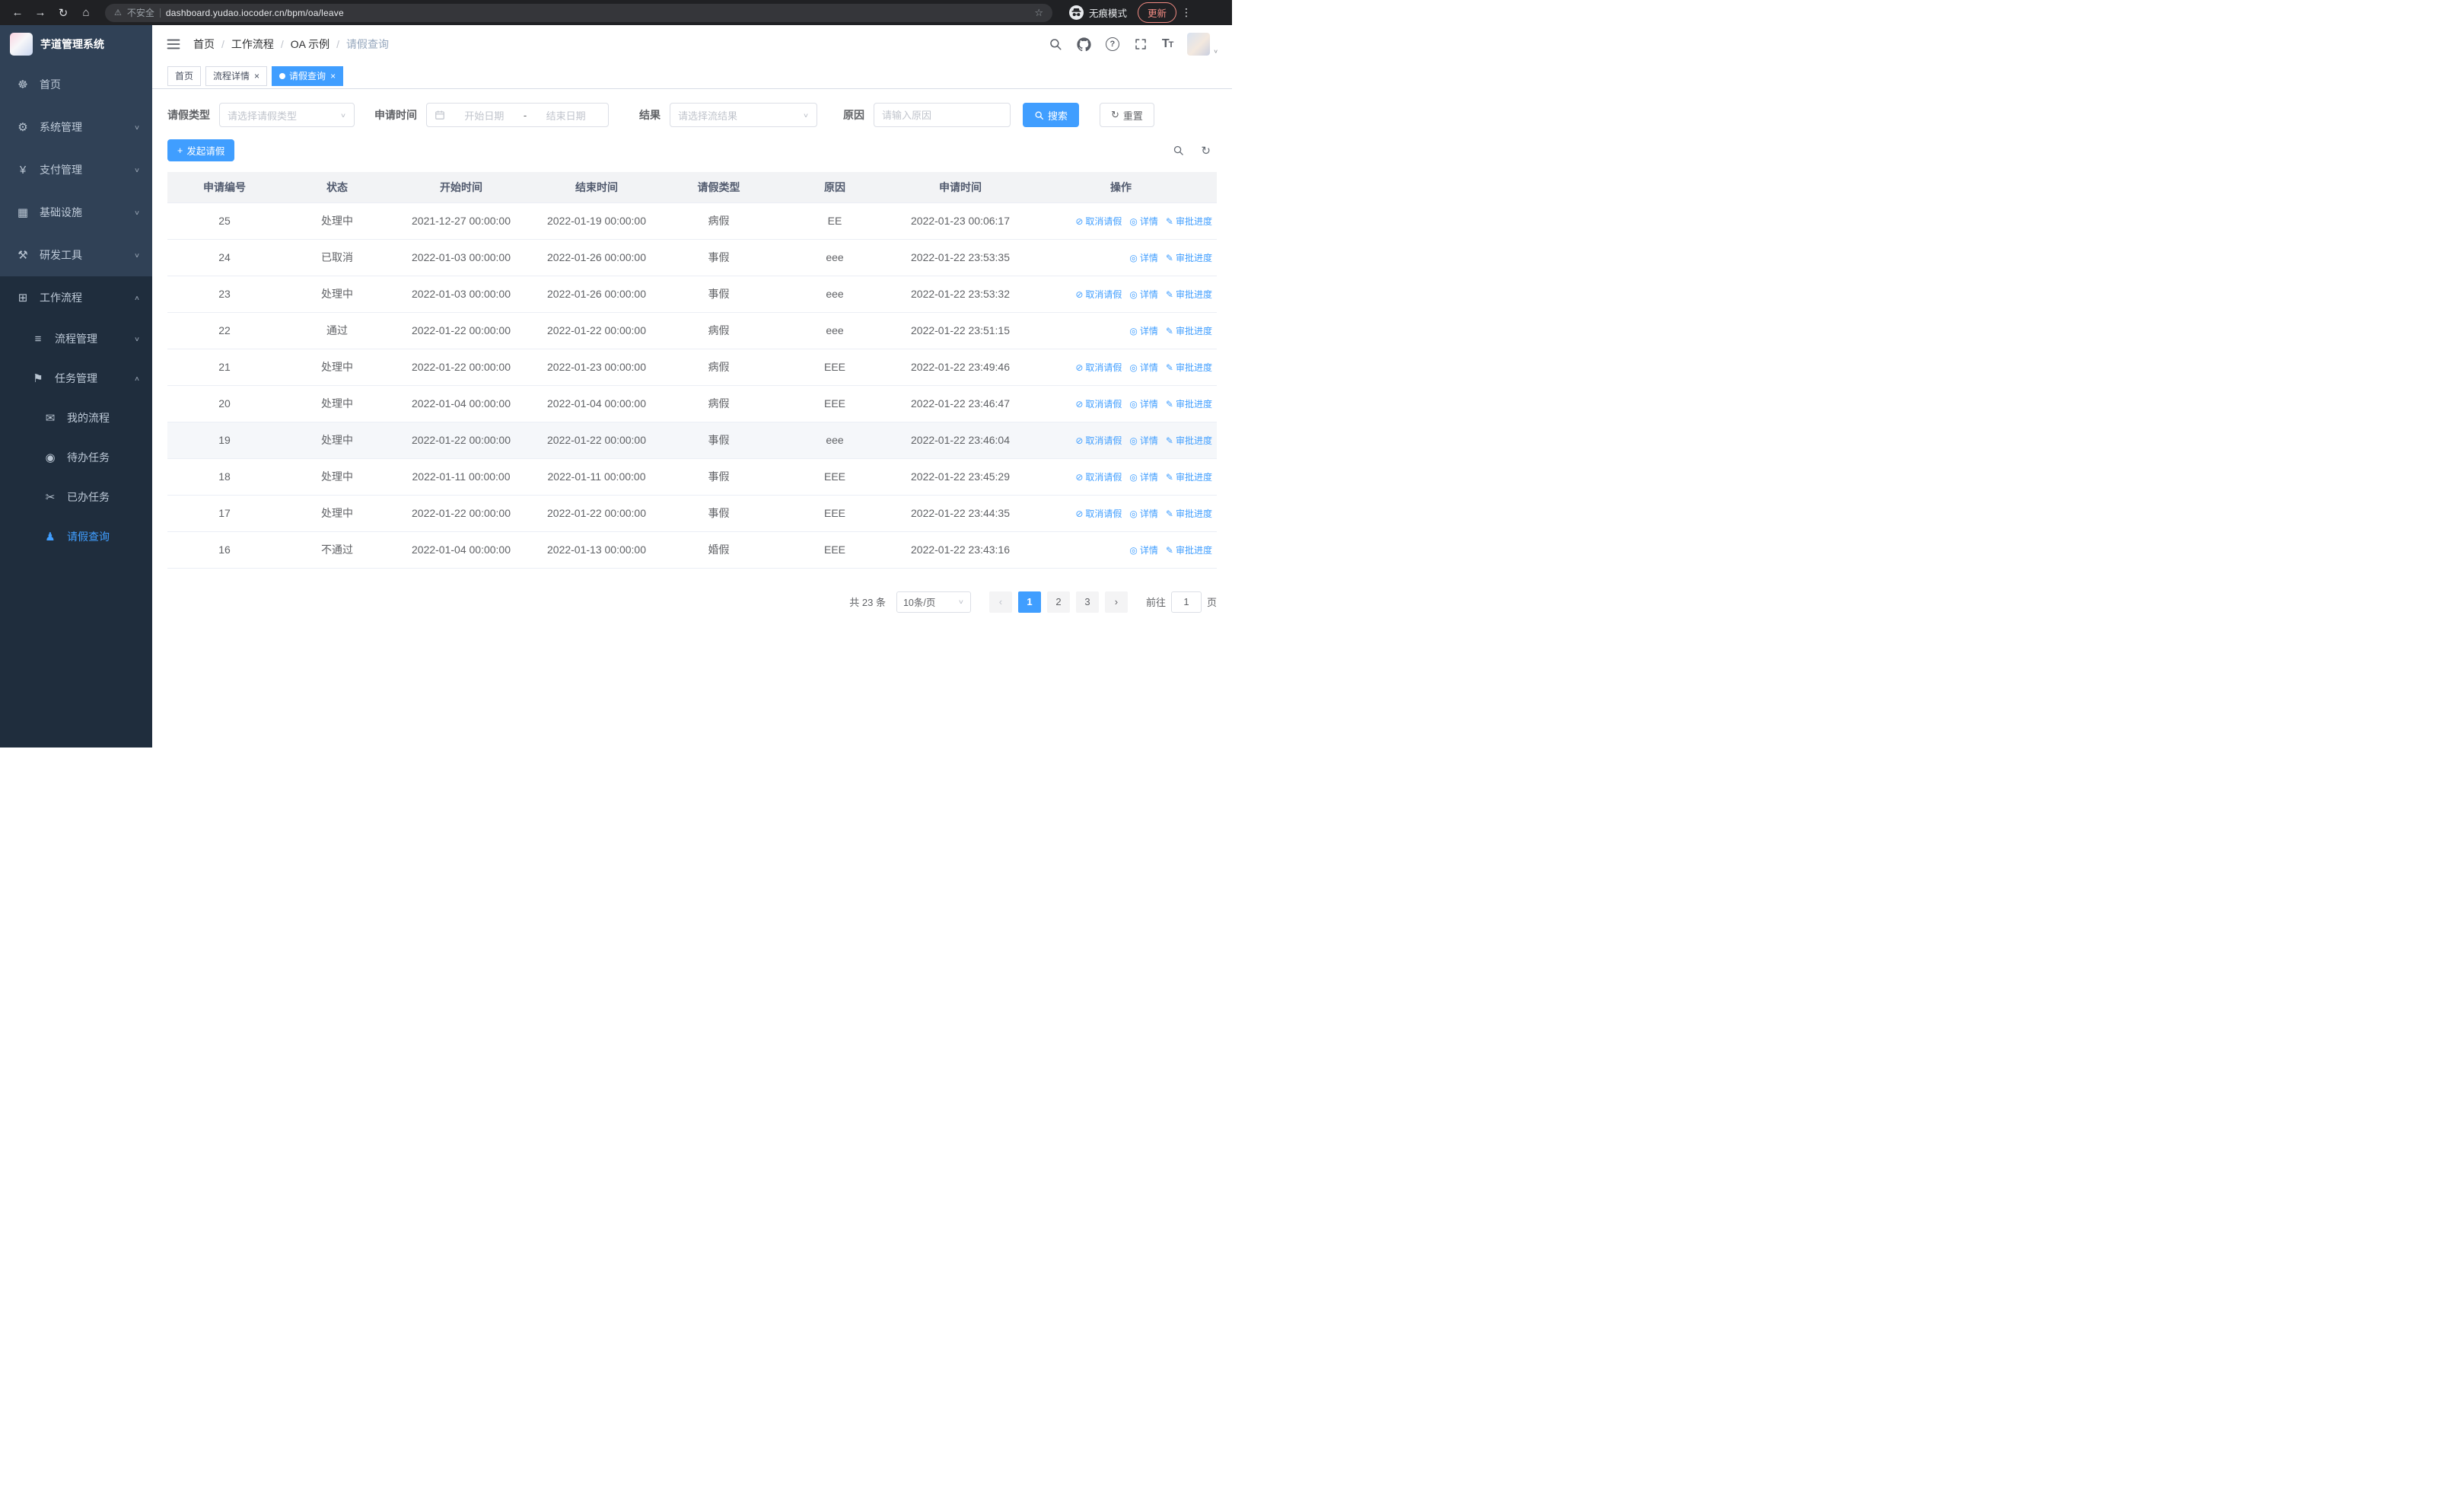  Describe the element at coordinates (835, 441) in the screenshot. I see `cell-reason: eee` at that location.